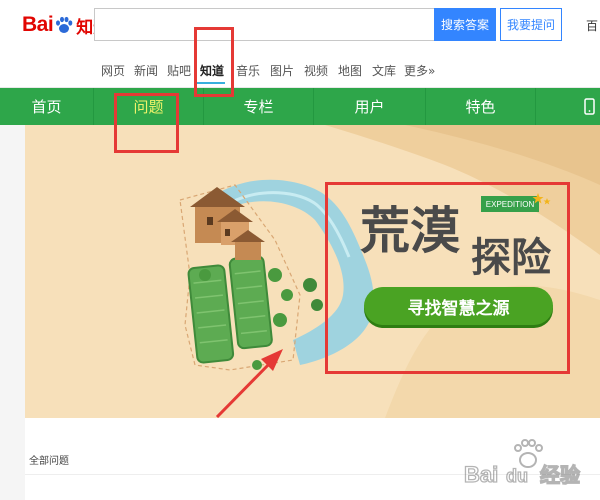 This screenshot has height=500, width=600. I want to click on logo-bai: Bai, so click(38, 24).